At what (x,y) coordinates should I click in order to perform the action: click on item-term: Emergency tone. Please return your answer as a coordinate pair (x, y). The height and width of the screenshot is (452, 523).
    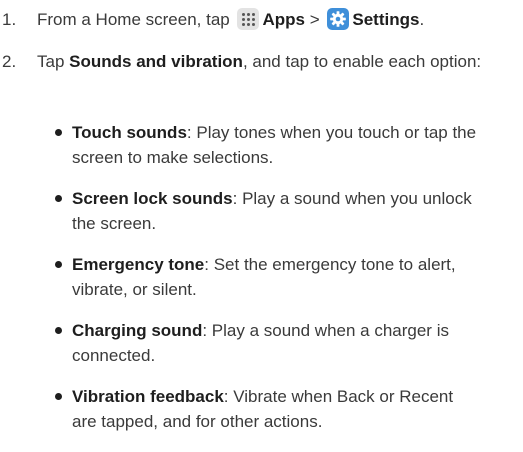
    Looking at the image, I should click on (138, 264).